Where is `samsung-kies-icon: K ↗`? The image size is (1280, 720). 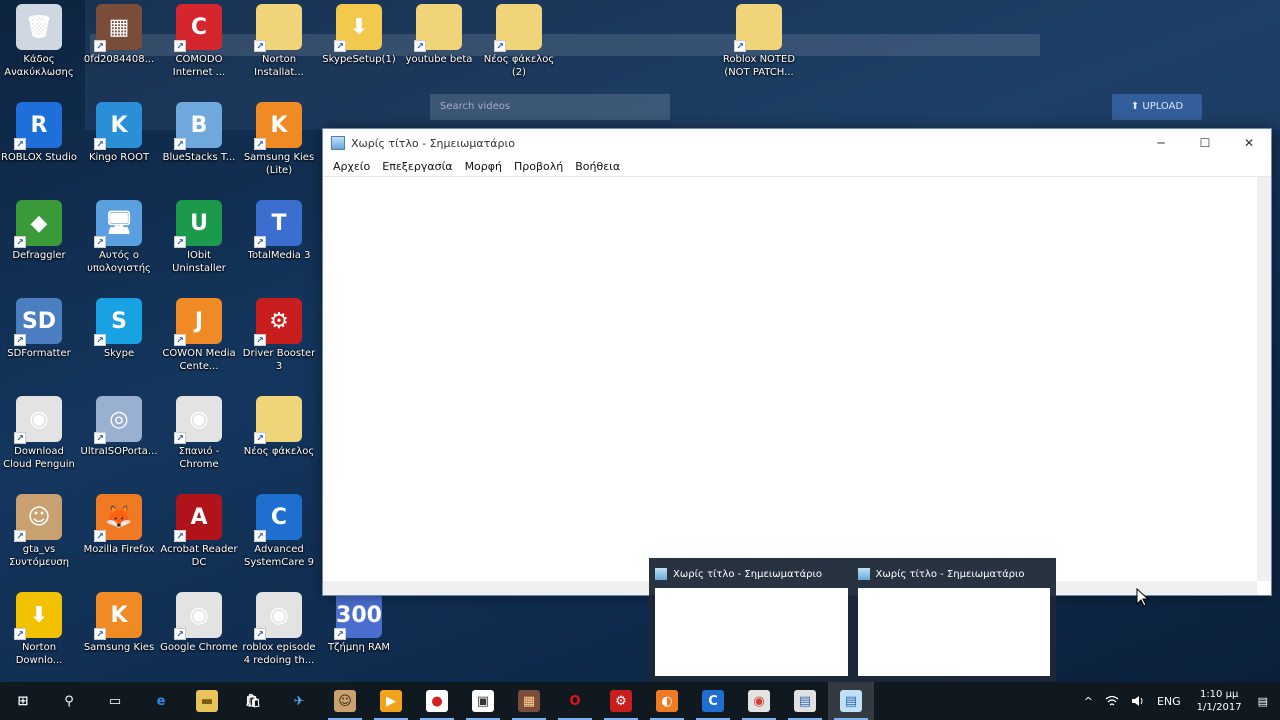
samsung-kies-icon: K ↗ is located at coordinates (118, 616).